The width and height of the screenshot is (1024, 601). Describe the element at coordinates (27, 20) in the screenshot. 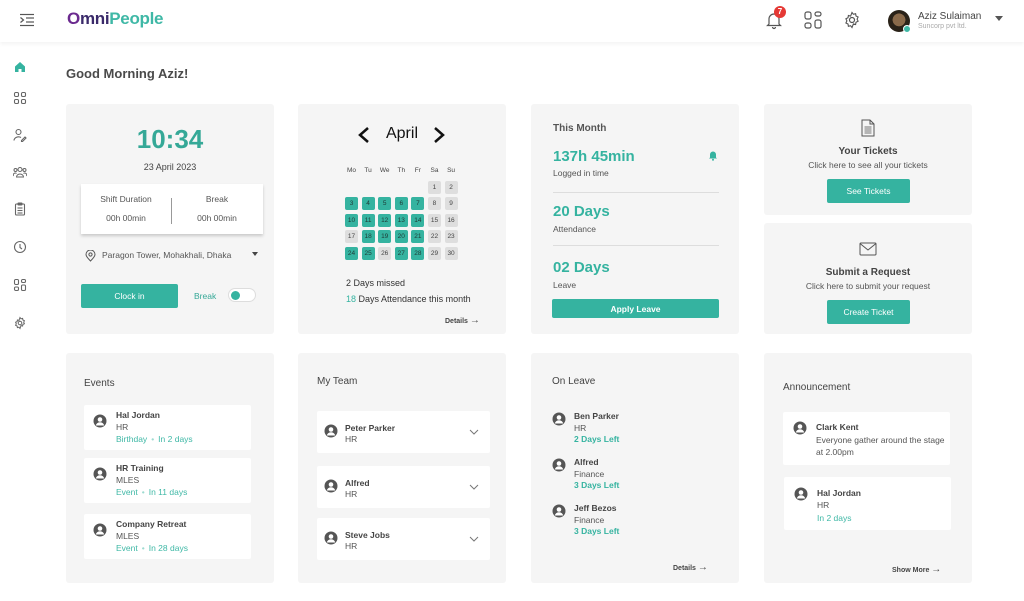

I see `menu-toggle-icon` at that location.